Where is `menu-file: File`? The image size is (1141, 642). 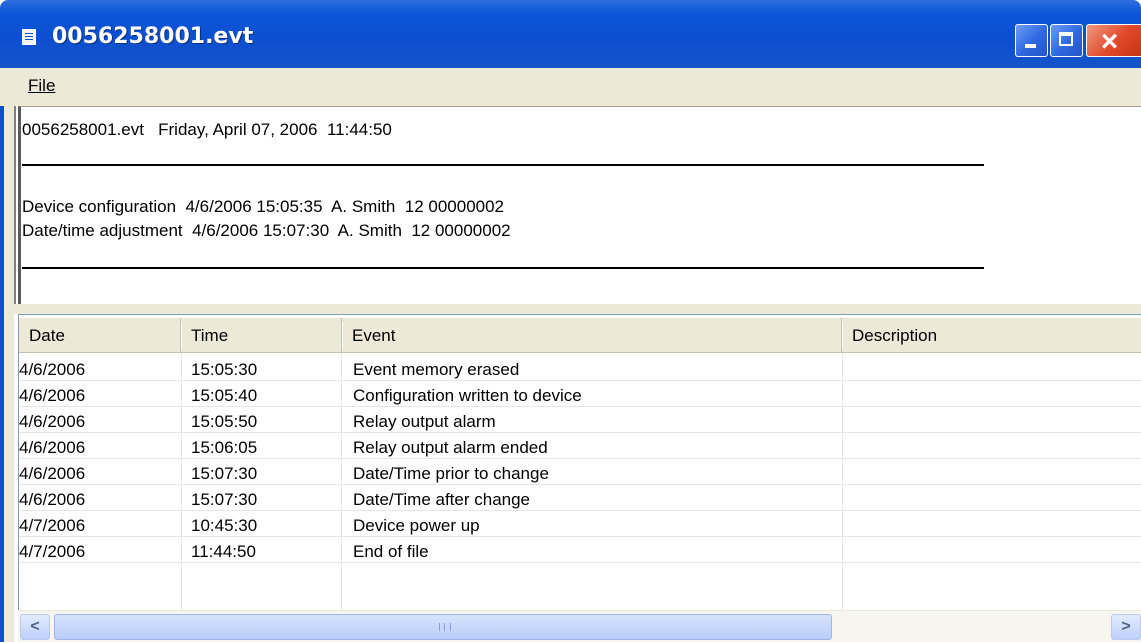 menu-file: File is located at coordinates (41, 86).